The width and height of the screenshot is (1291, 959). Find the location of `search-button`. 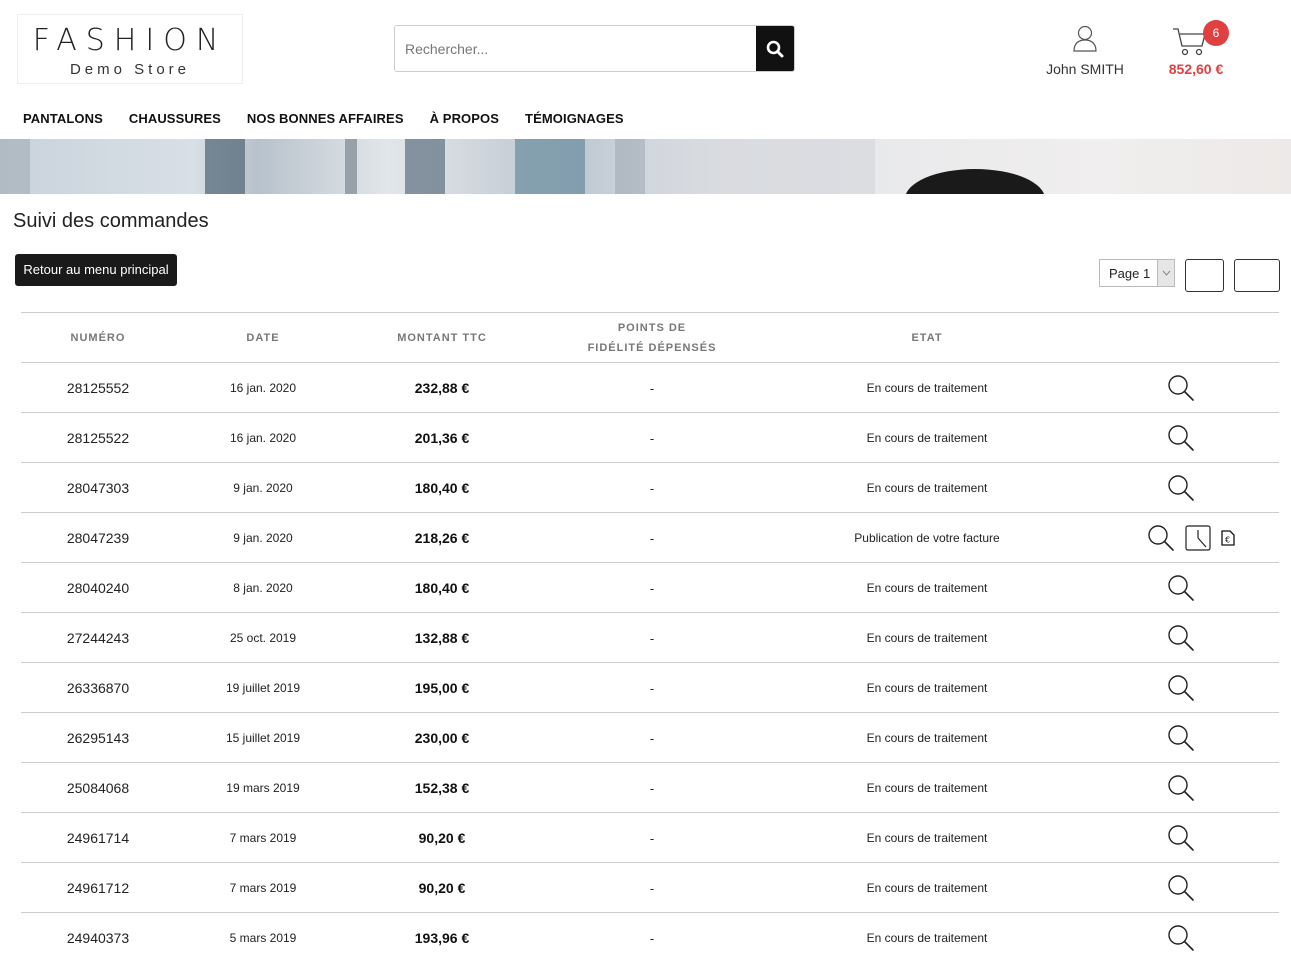

search-button is located at coordinates (775, 48).